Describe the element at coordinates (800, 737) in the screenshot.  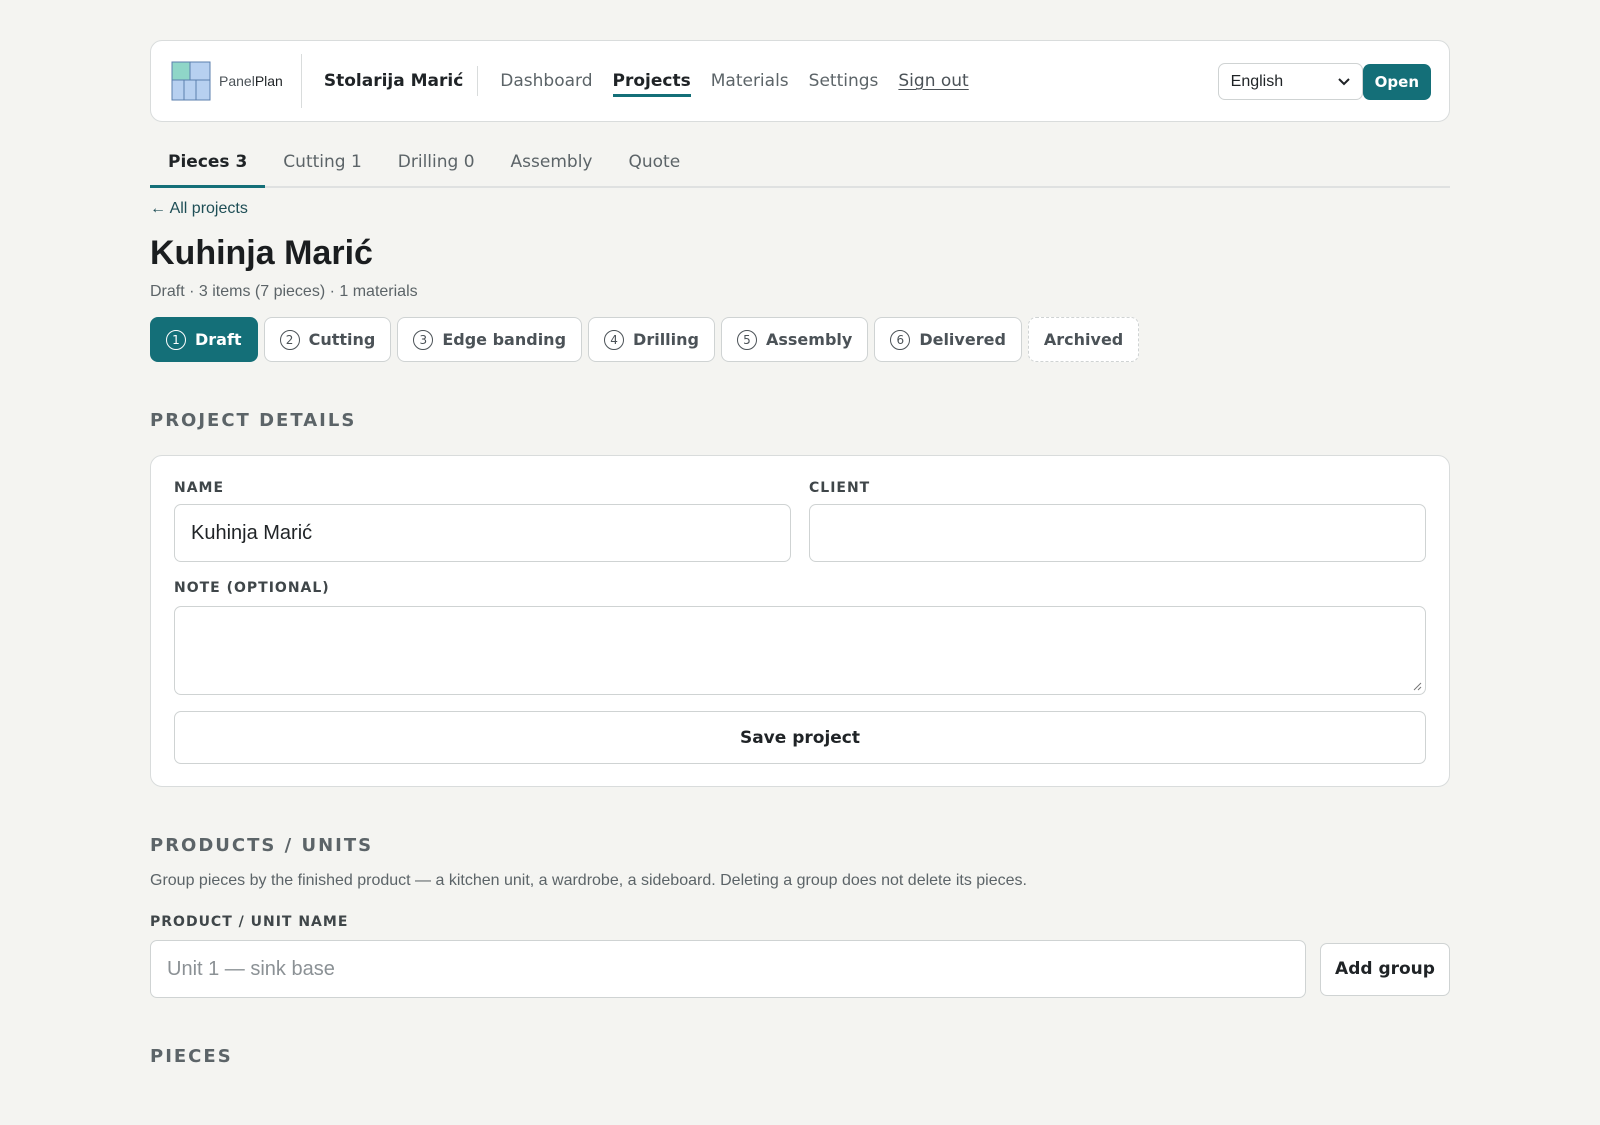
I see `save-project-button: Save project` at that location.